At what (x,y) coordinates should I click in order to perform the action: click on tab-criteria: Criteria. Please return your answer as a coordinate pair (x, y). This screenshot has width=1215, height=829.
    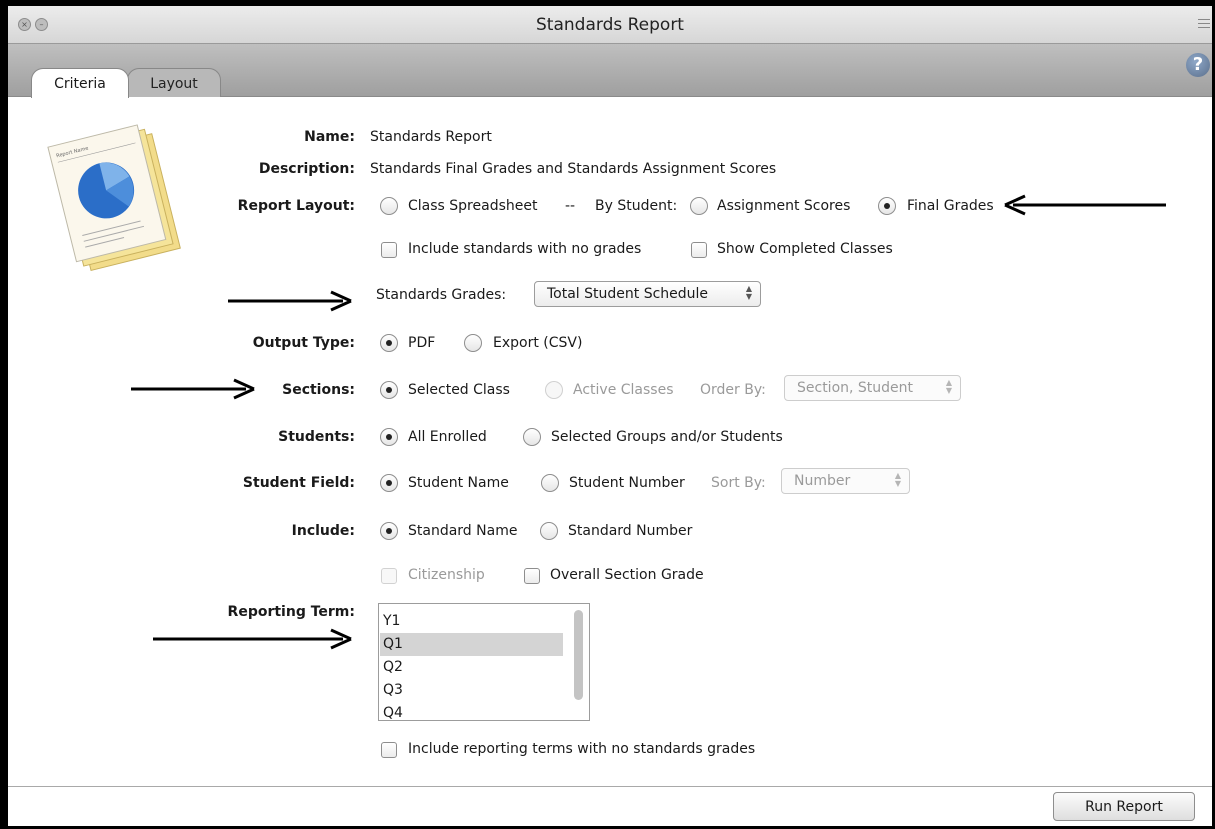
    Looking at the image, I should click on (80, 83).